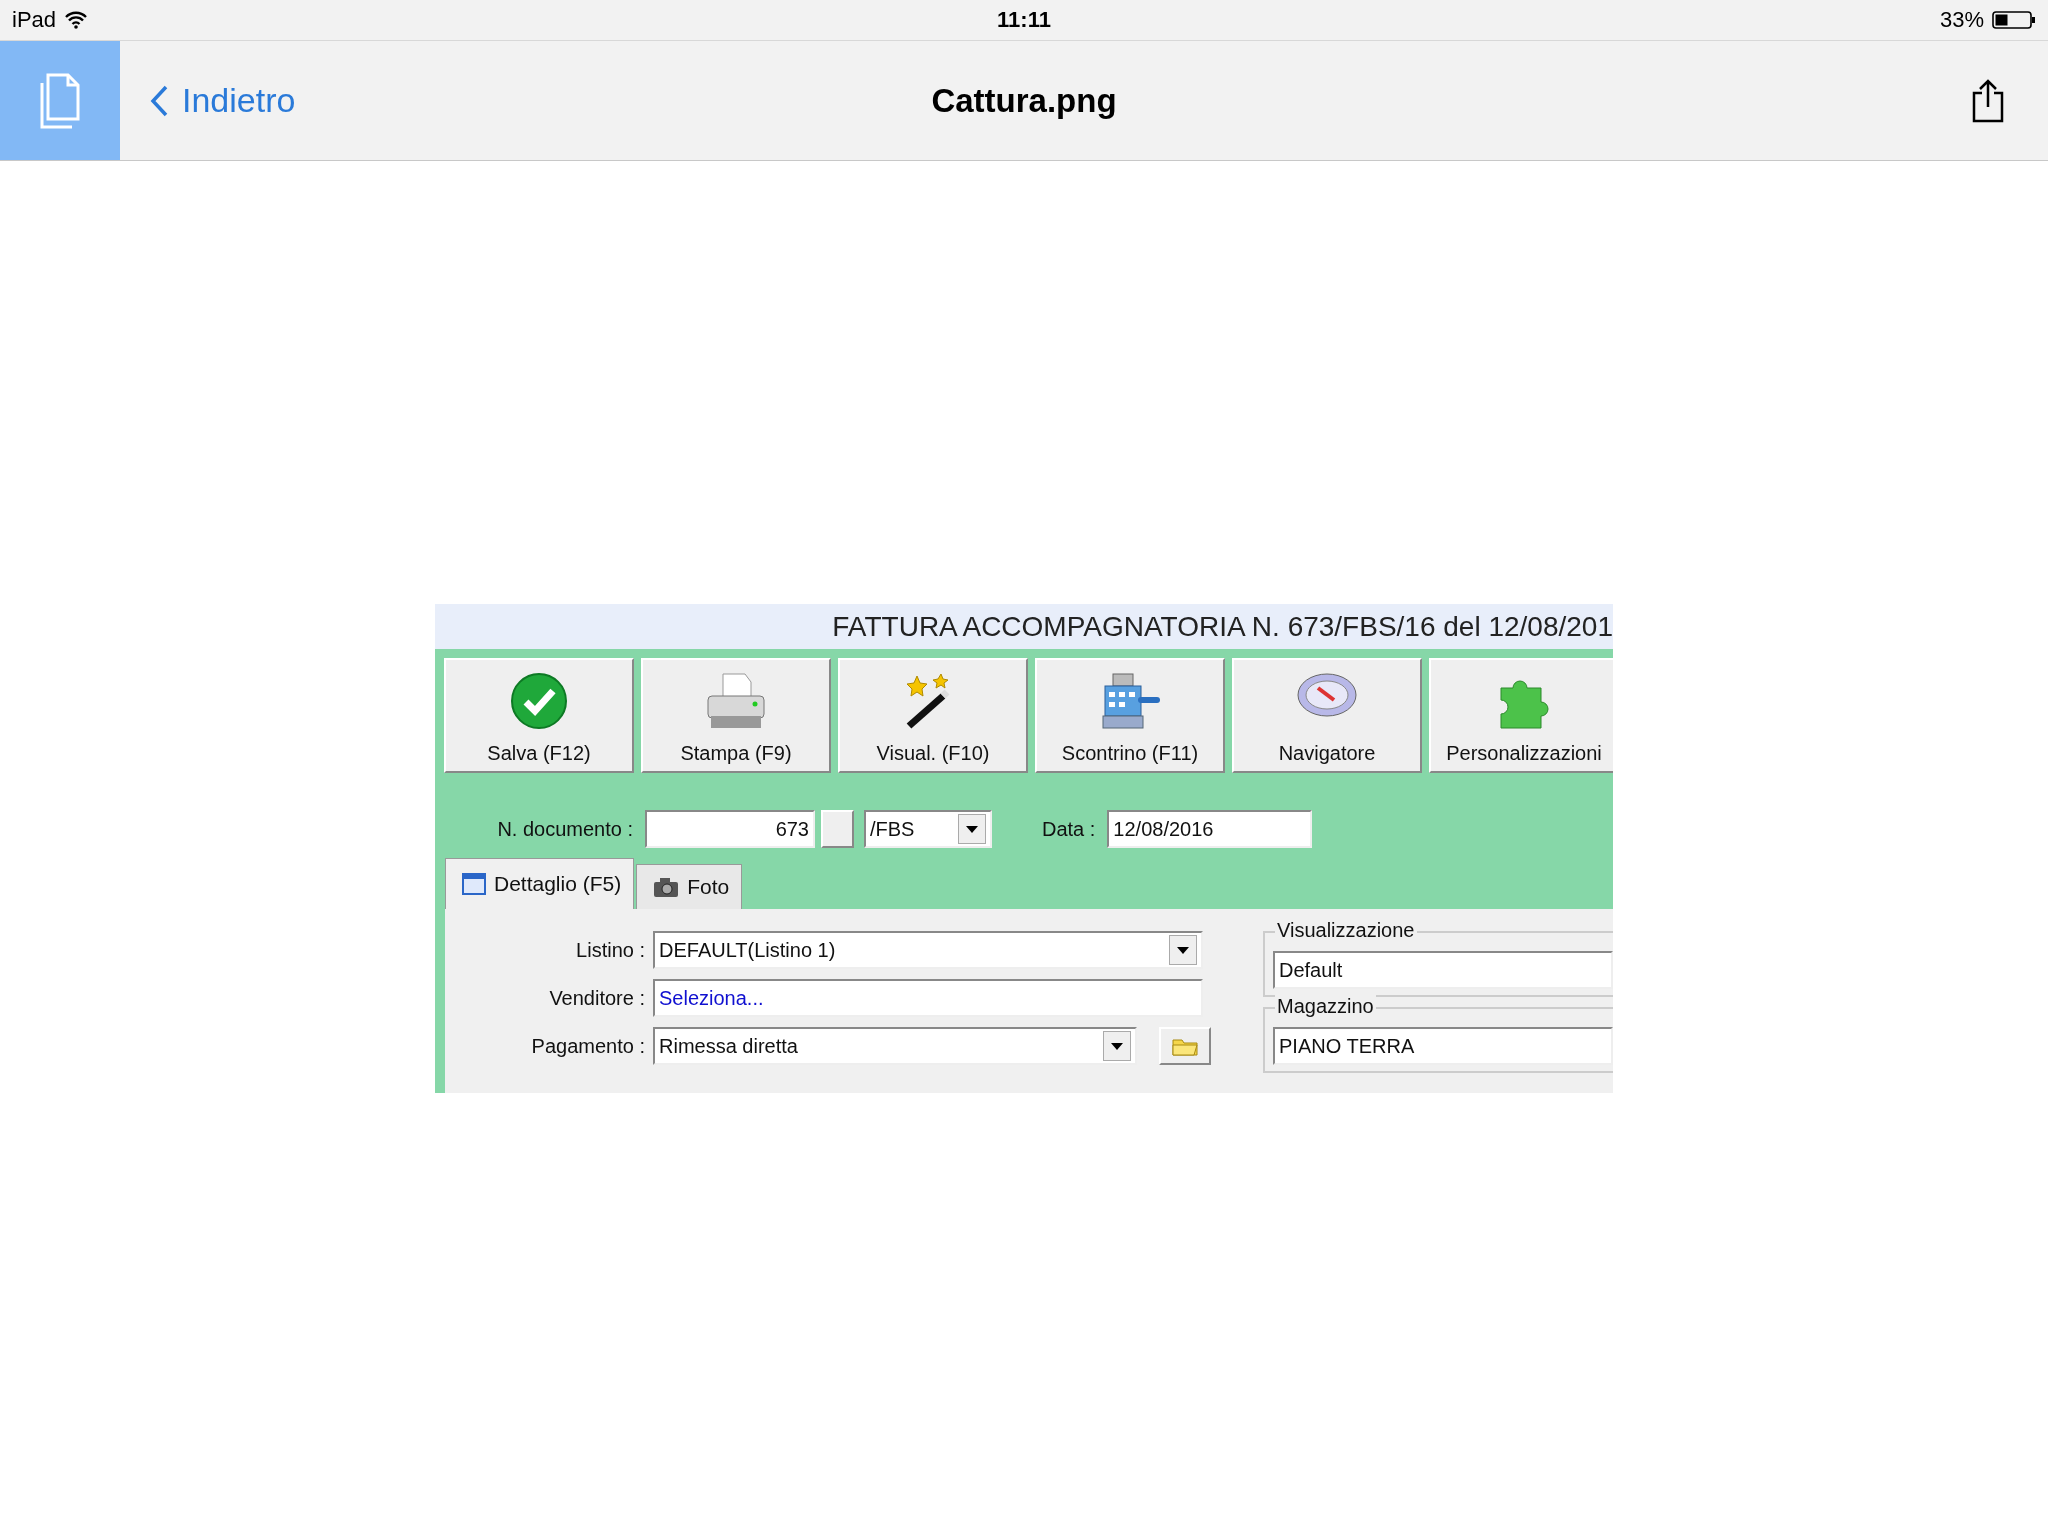  What do you see at coordinates (610, 950) in the screenshot?
I see `field-label: Listino :` at bounding box center [610, 950].